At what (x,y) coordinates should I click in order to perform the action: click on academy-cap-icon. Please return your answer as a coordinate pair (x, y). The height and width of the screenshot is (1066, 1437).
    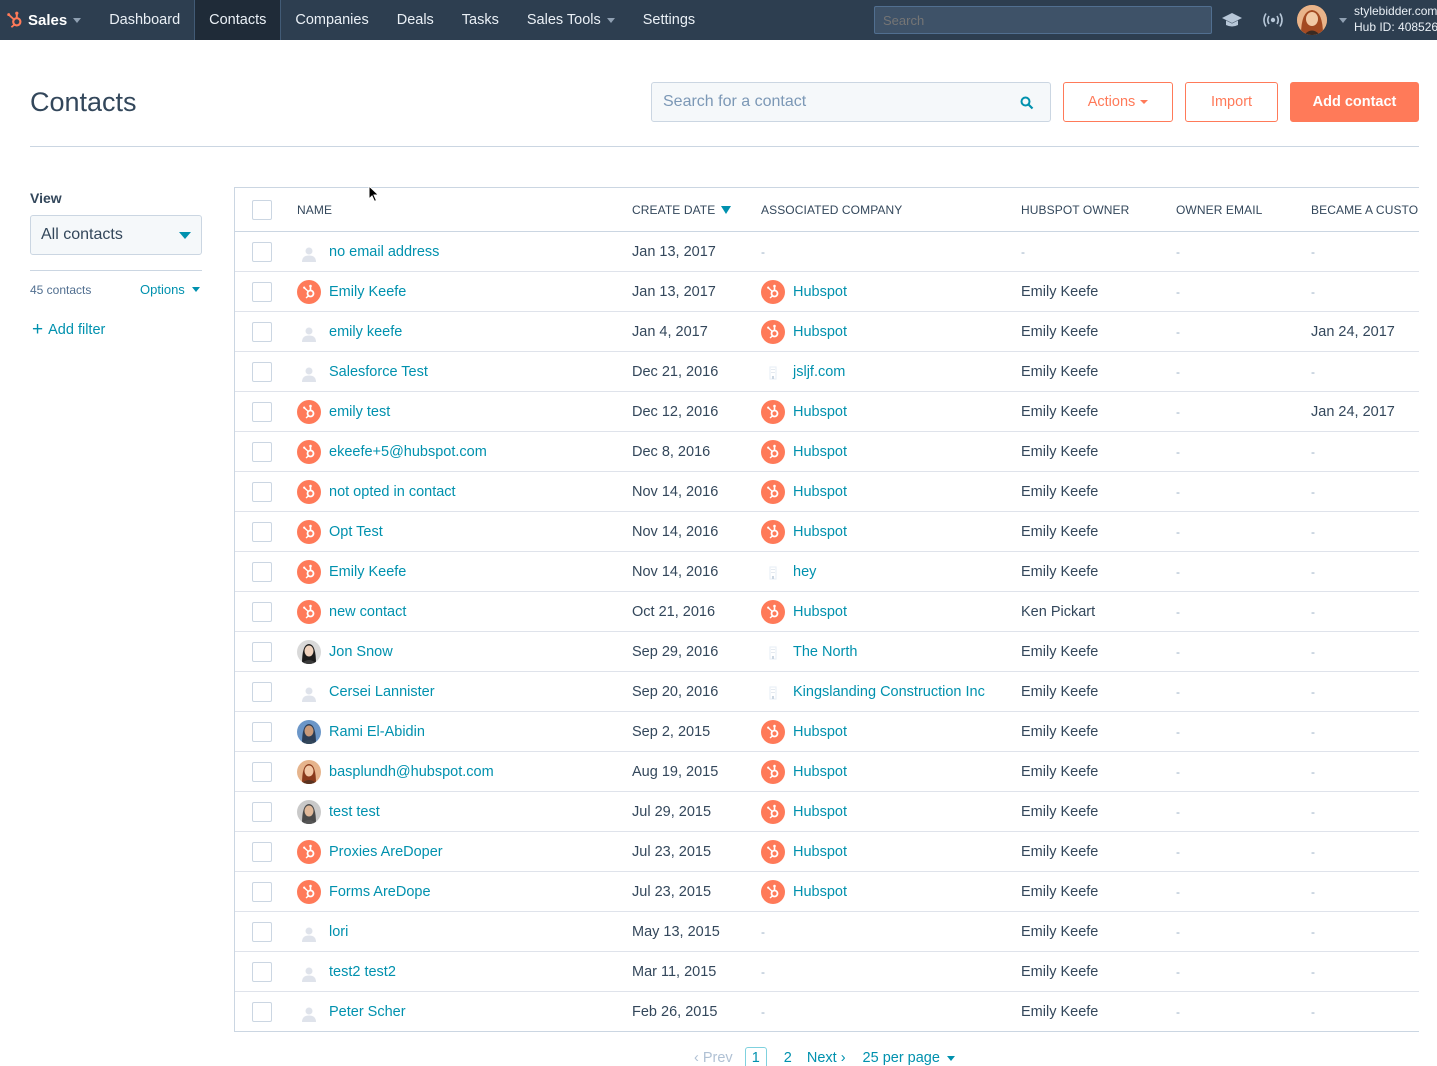
    Looking at the image, I should click on (1232, 20).